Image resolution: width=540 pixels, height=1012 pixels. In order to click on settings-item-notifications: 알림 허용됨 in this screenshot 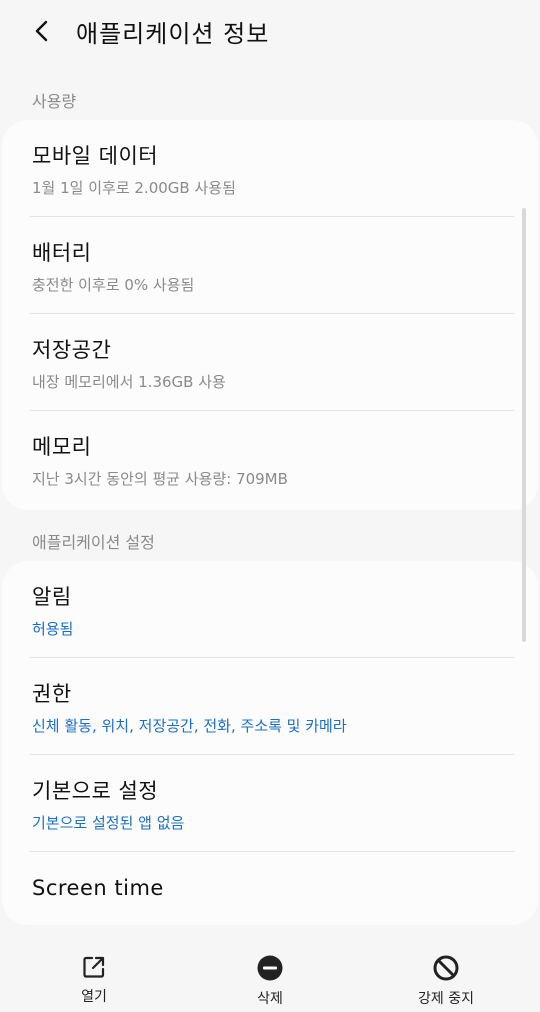, I will do `click(270, 609)`.